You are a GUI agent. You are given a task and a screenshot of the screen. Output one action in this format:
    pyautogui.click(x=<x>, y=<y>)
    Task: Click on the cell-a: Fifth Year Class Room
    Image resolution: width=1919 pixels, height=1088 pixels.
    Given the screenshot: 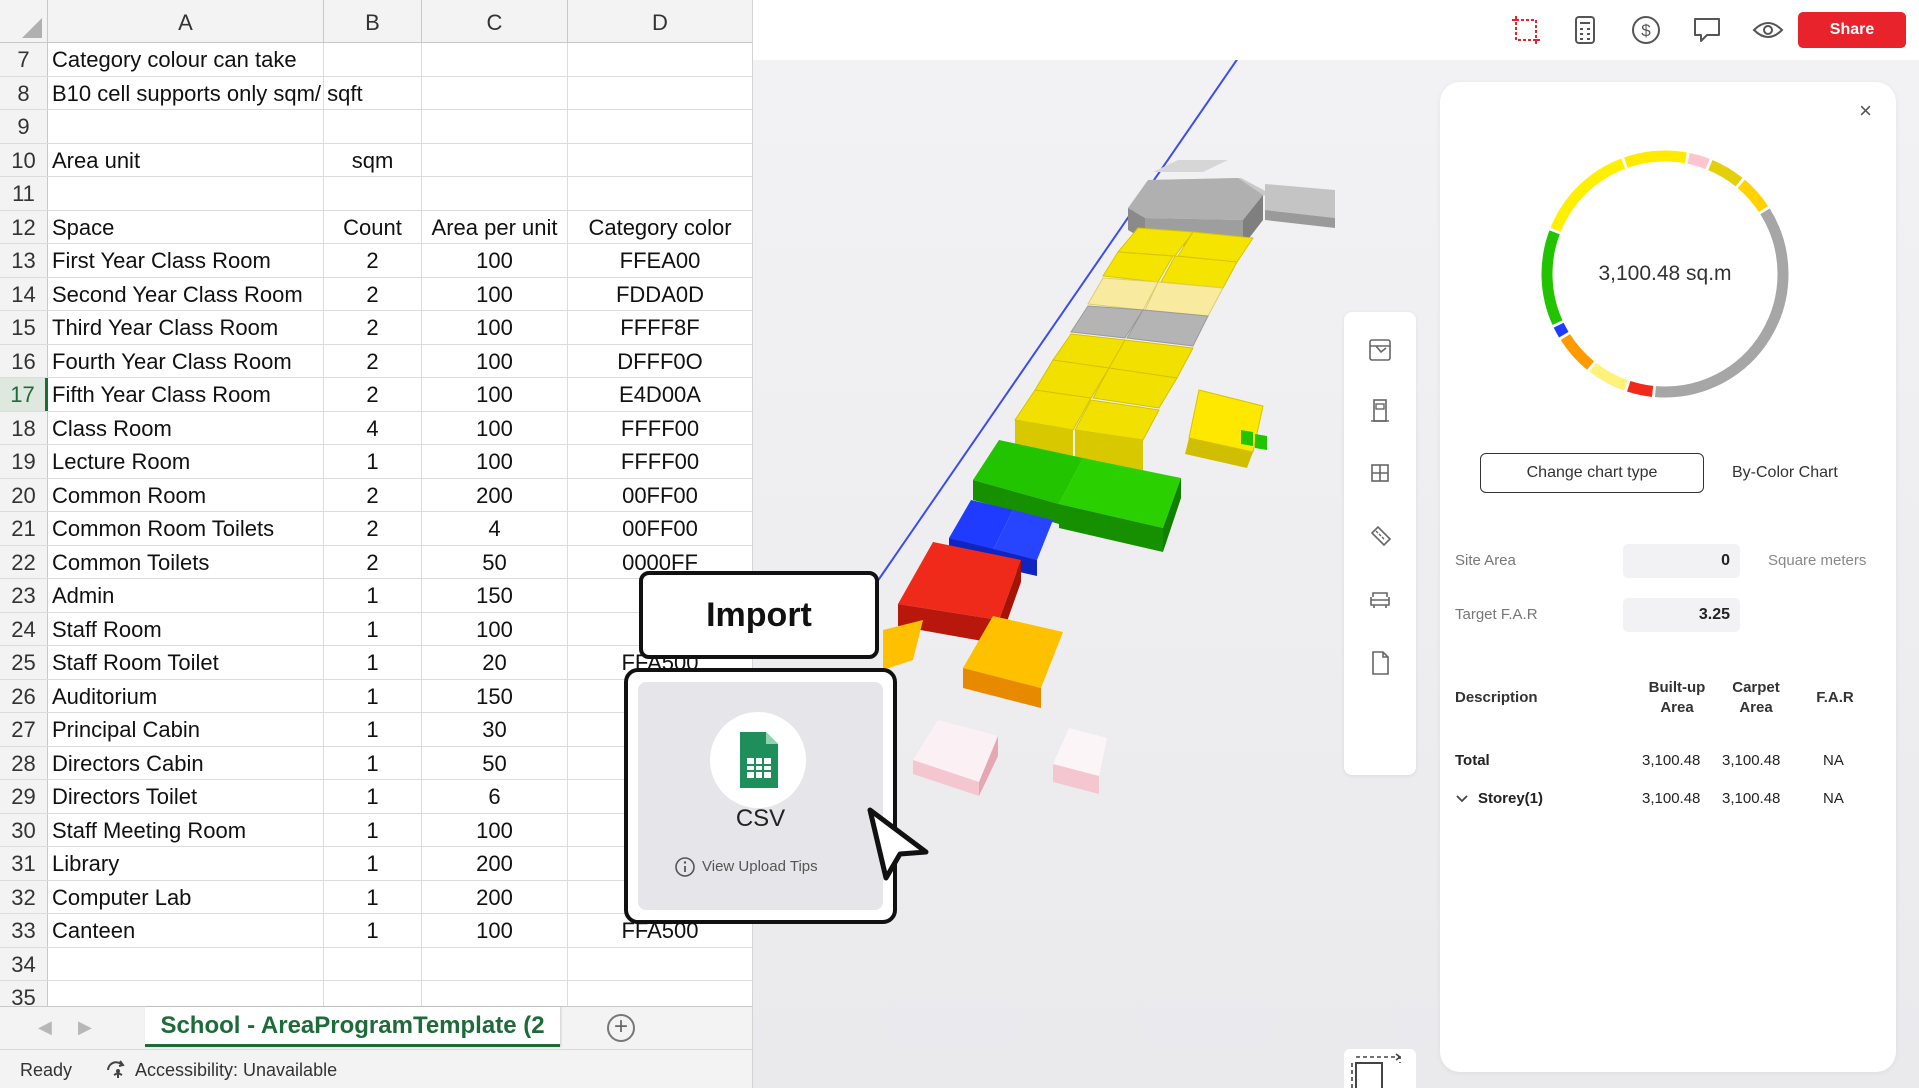 What is the action you would take?
    pyautogui.click(x=186, y=394)
    